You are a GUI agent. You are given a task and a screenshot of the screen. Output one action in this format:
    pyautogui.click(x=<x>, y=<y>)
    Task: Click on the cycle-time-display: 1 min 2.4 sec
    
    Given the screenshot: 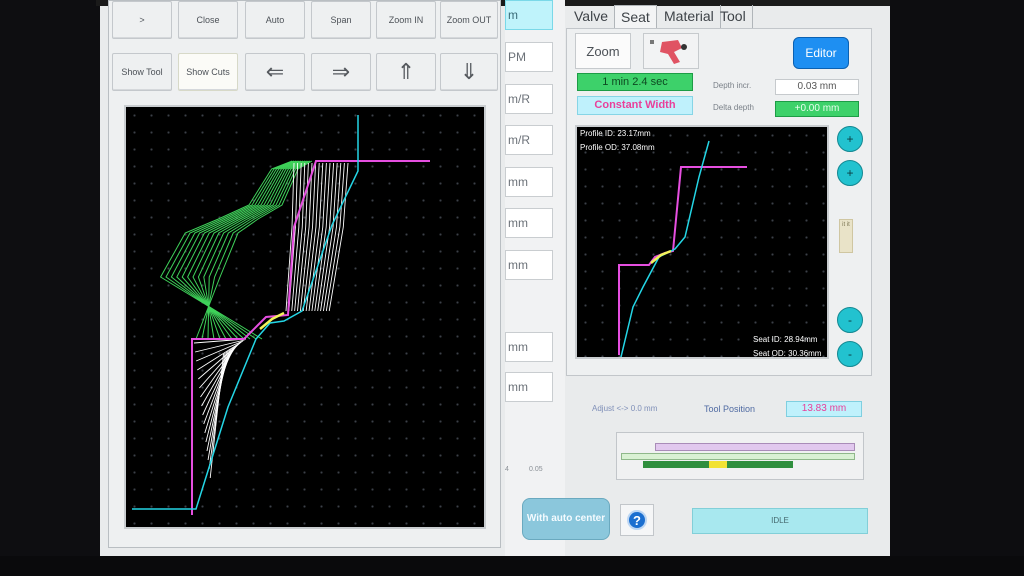 What is the action you would take?
    pyautogui.click(x=635, y=82)
    